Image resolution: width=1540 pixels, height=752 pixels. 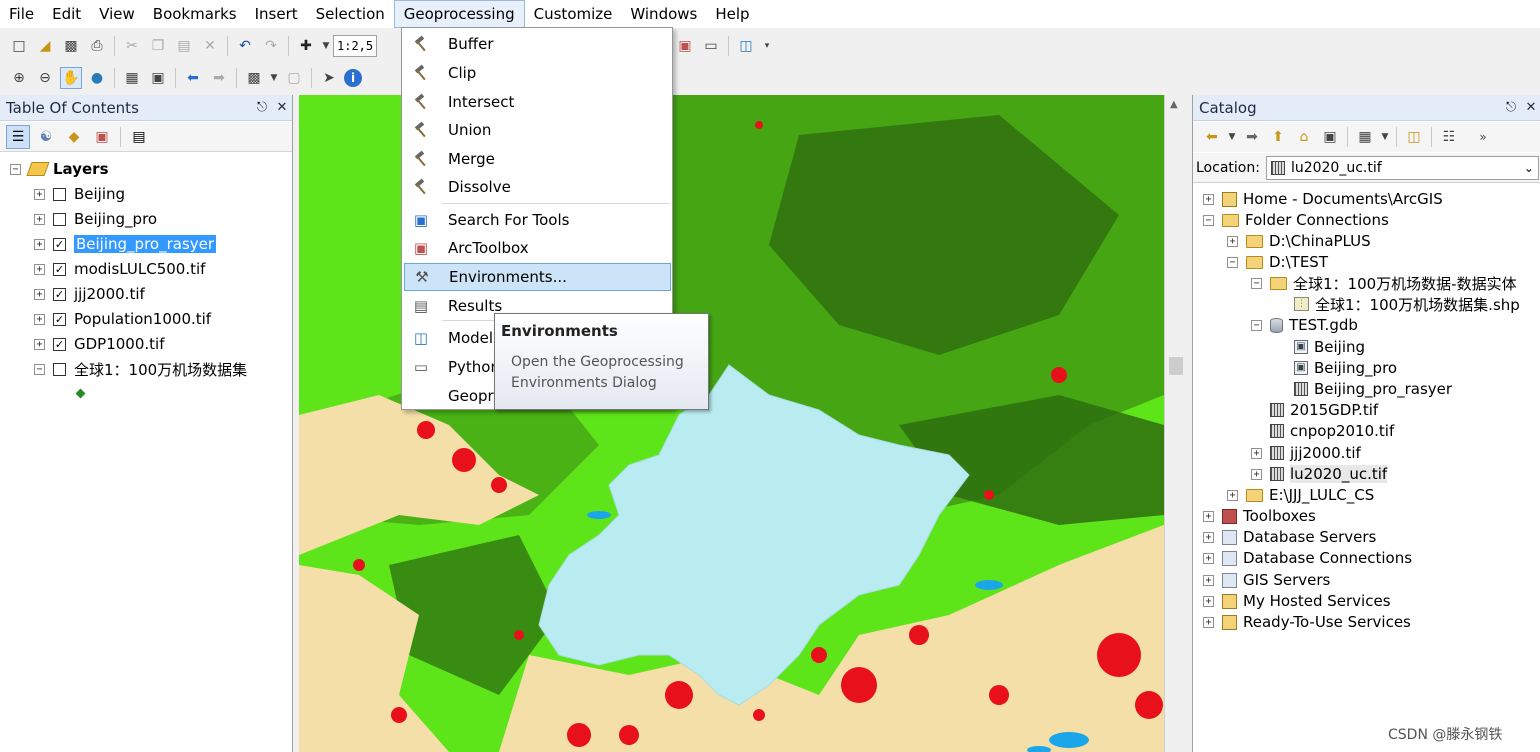 I want to click on layer-row: + ✓ jjj2000.tif, so click(x=89, y=294).